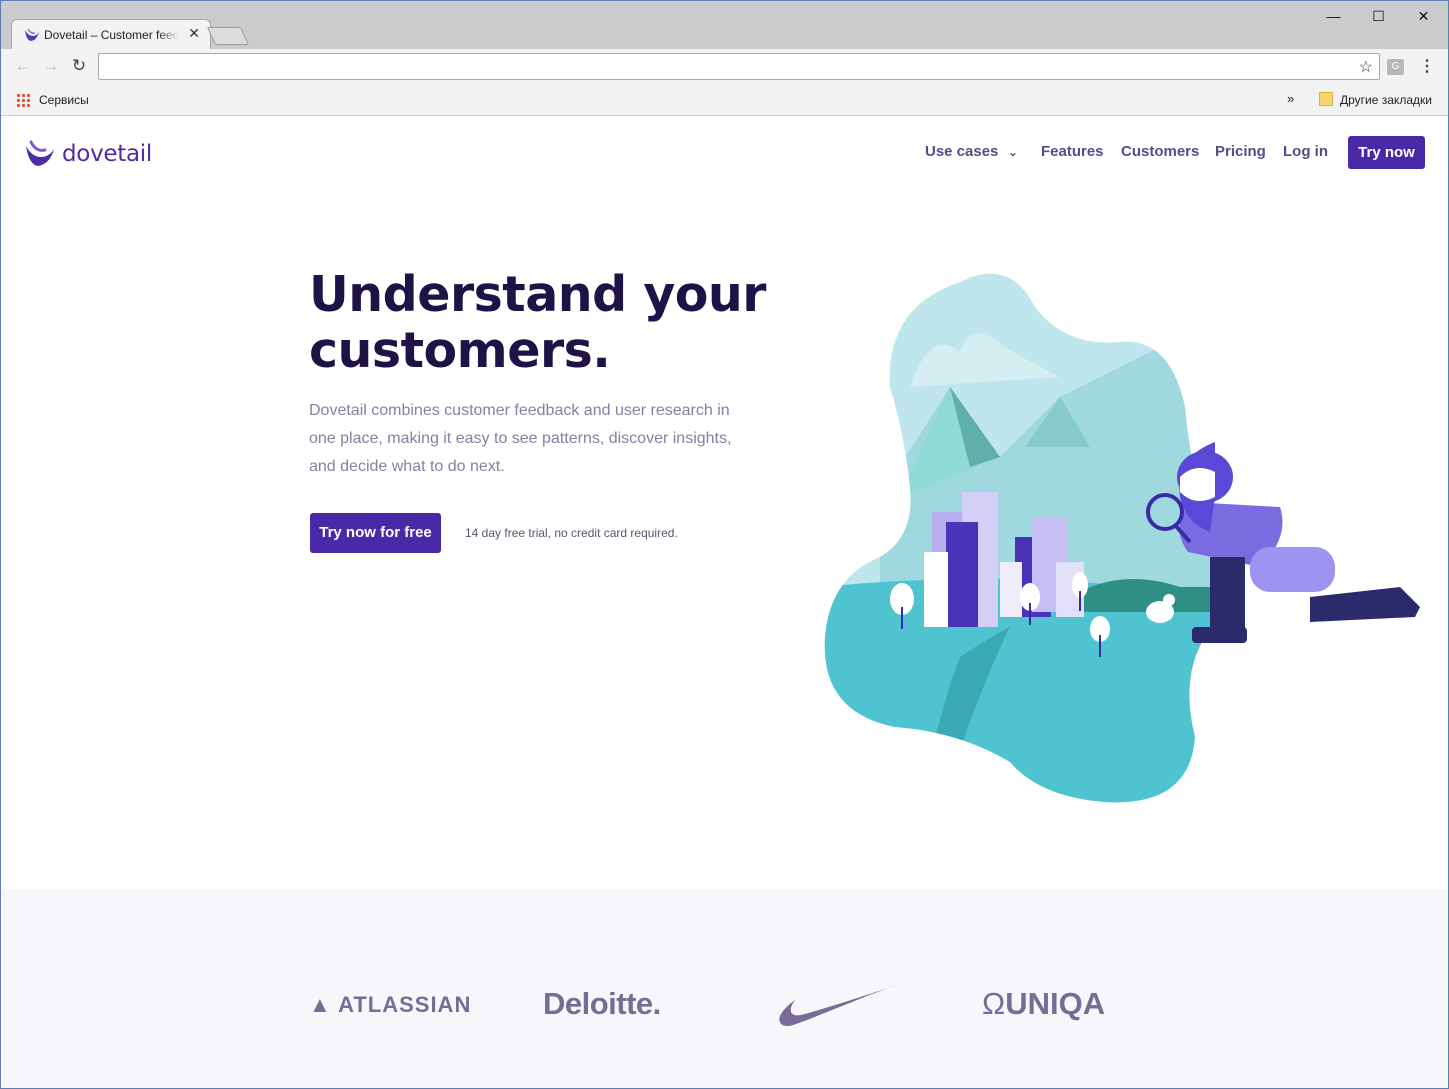 The width and height of the screenshot is (1449, 1089). I want to click on other-bookmarks: Другие закладки, so click(1386, 100).